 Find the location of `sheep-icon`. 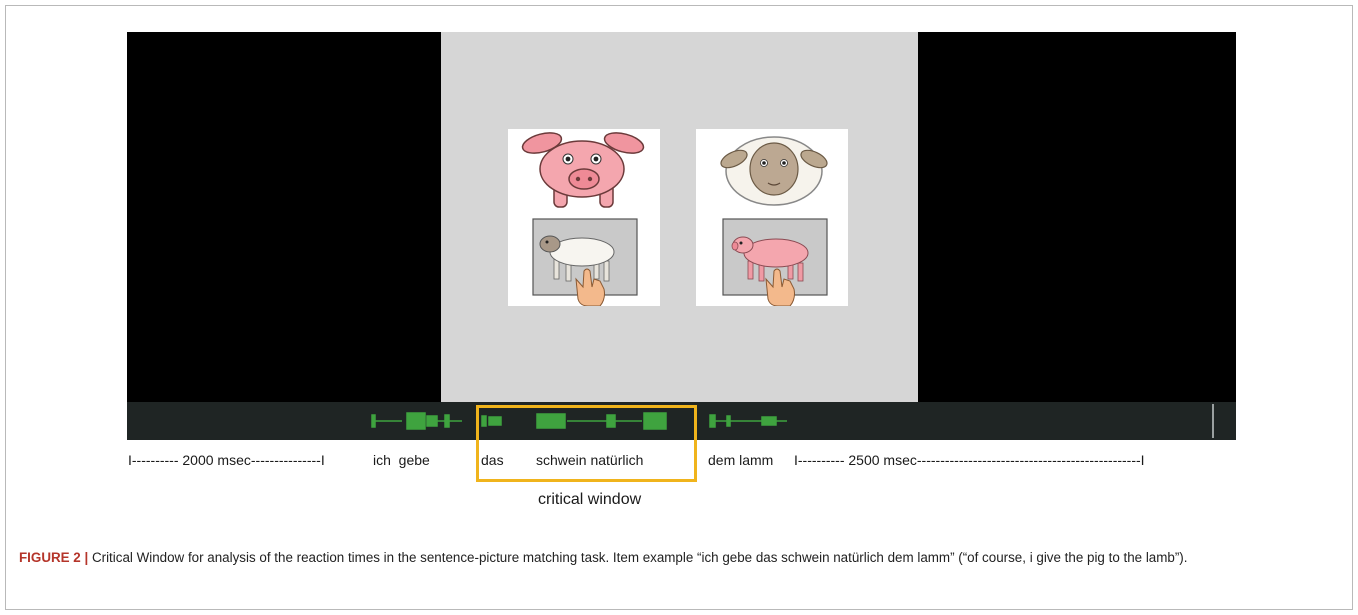

sheep-icon is located at coordinates (774, 171).